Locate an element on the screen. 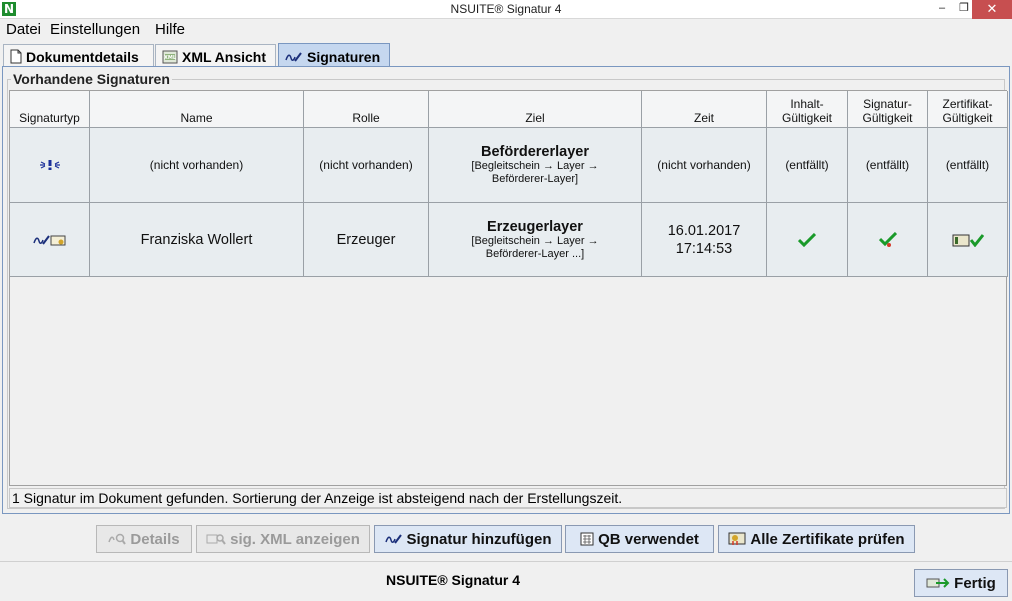  table-row-1-zeit: (nicht vorhanden) is located at coordinates (704, 165).